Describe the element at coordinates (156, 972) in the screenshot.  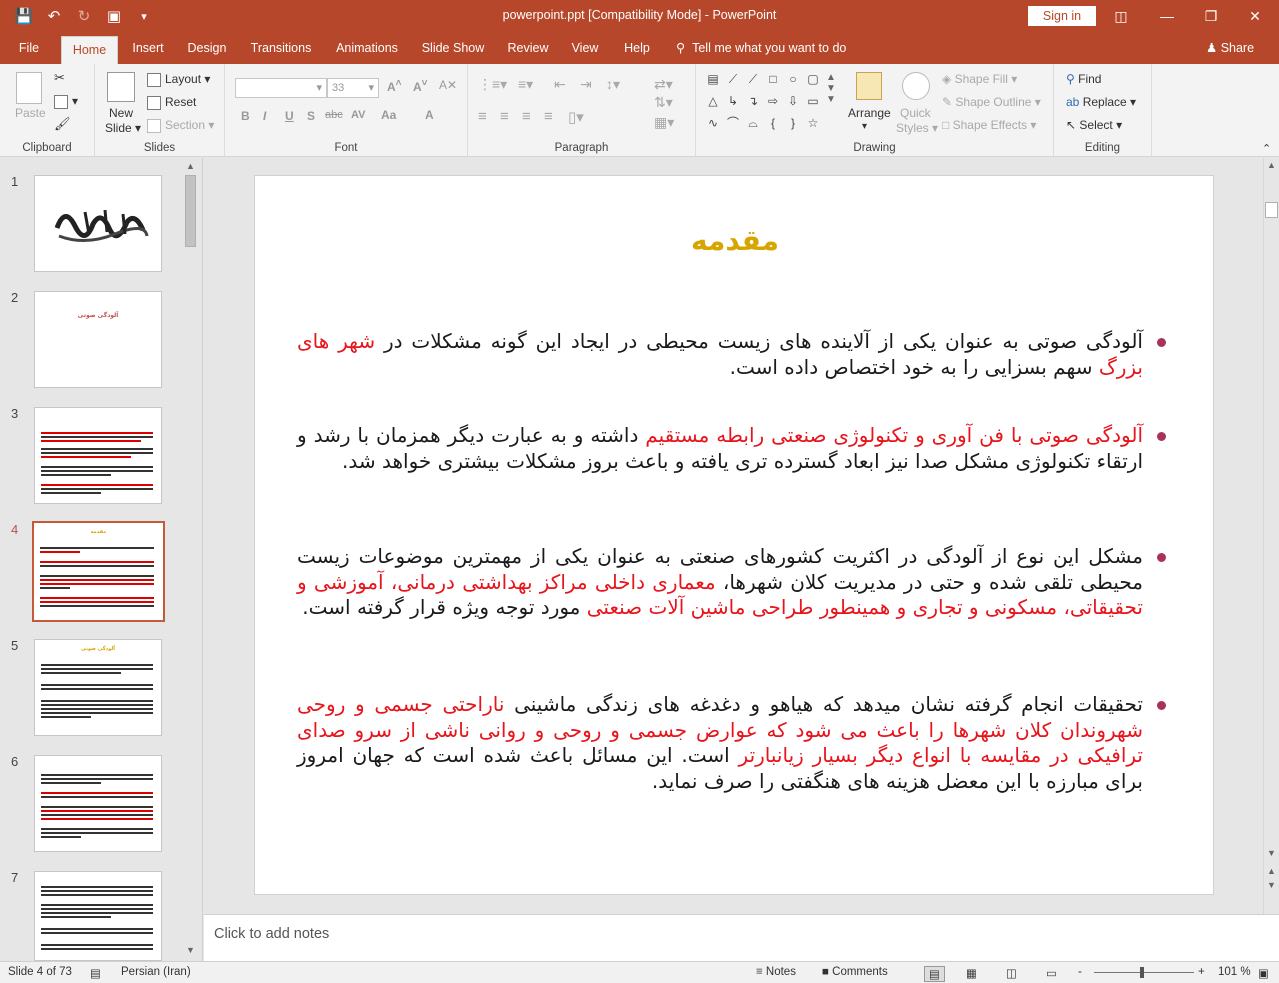
I see `language-indicator: Persian (Iran)` at that location.